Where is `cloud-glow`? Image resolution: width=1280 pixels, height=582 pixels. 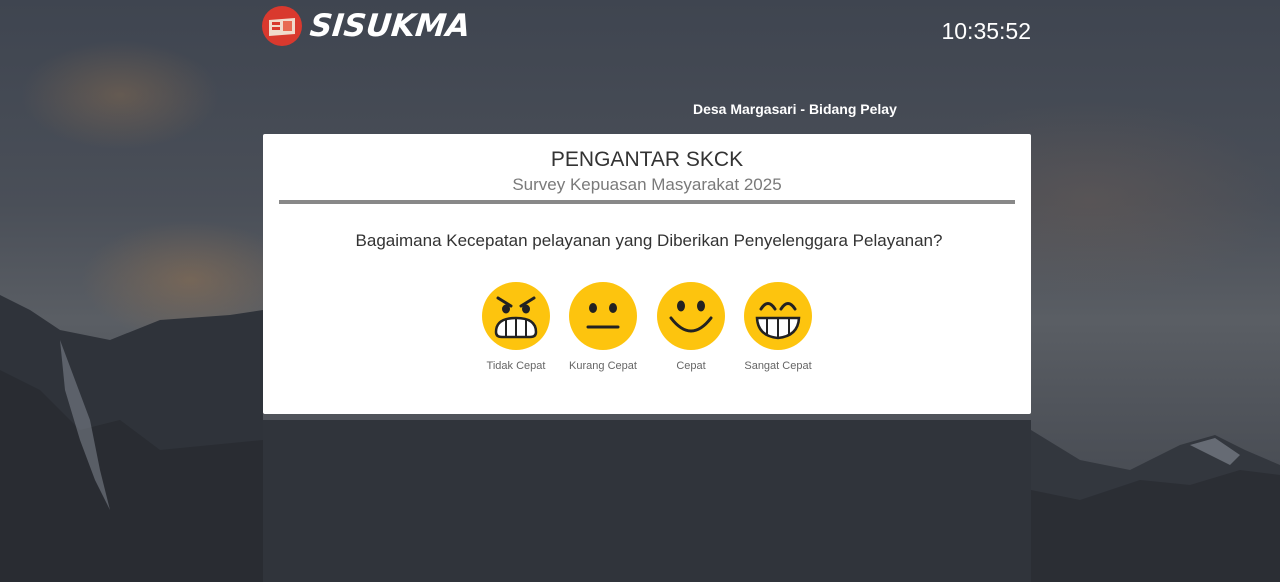
cloud-glow is located at coordinates (120, 95).